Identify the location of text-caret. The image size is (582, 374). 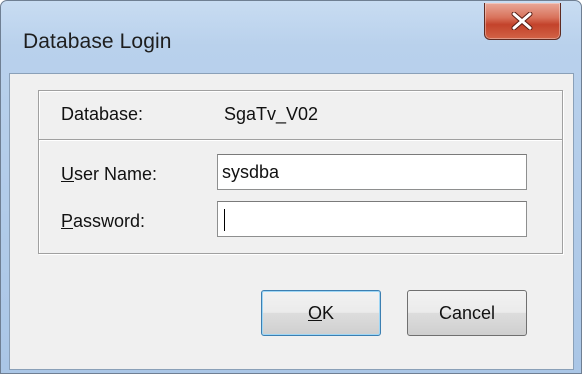
(224, 220).